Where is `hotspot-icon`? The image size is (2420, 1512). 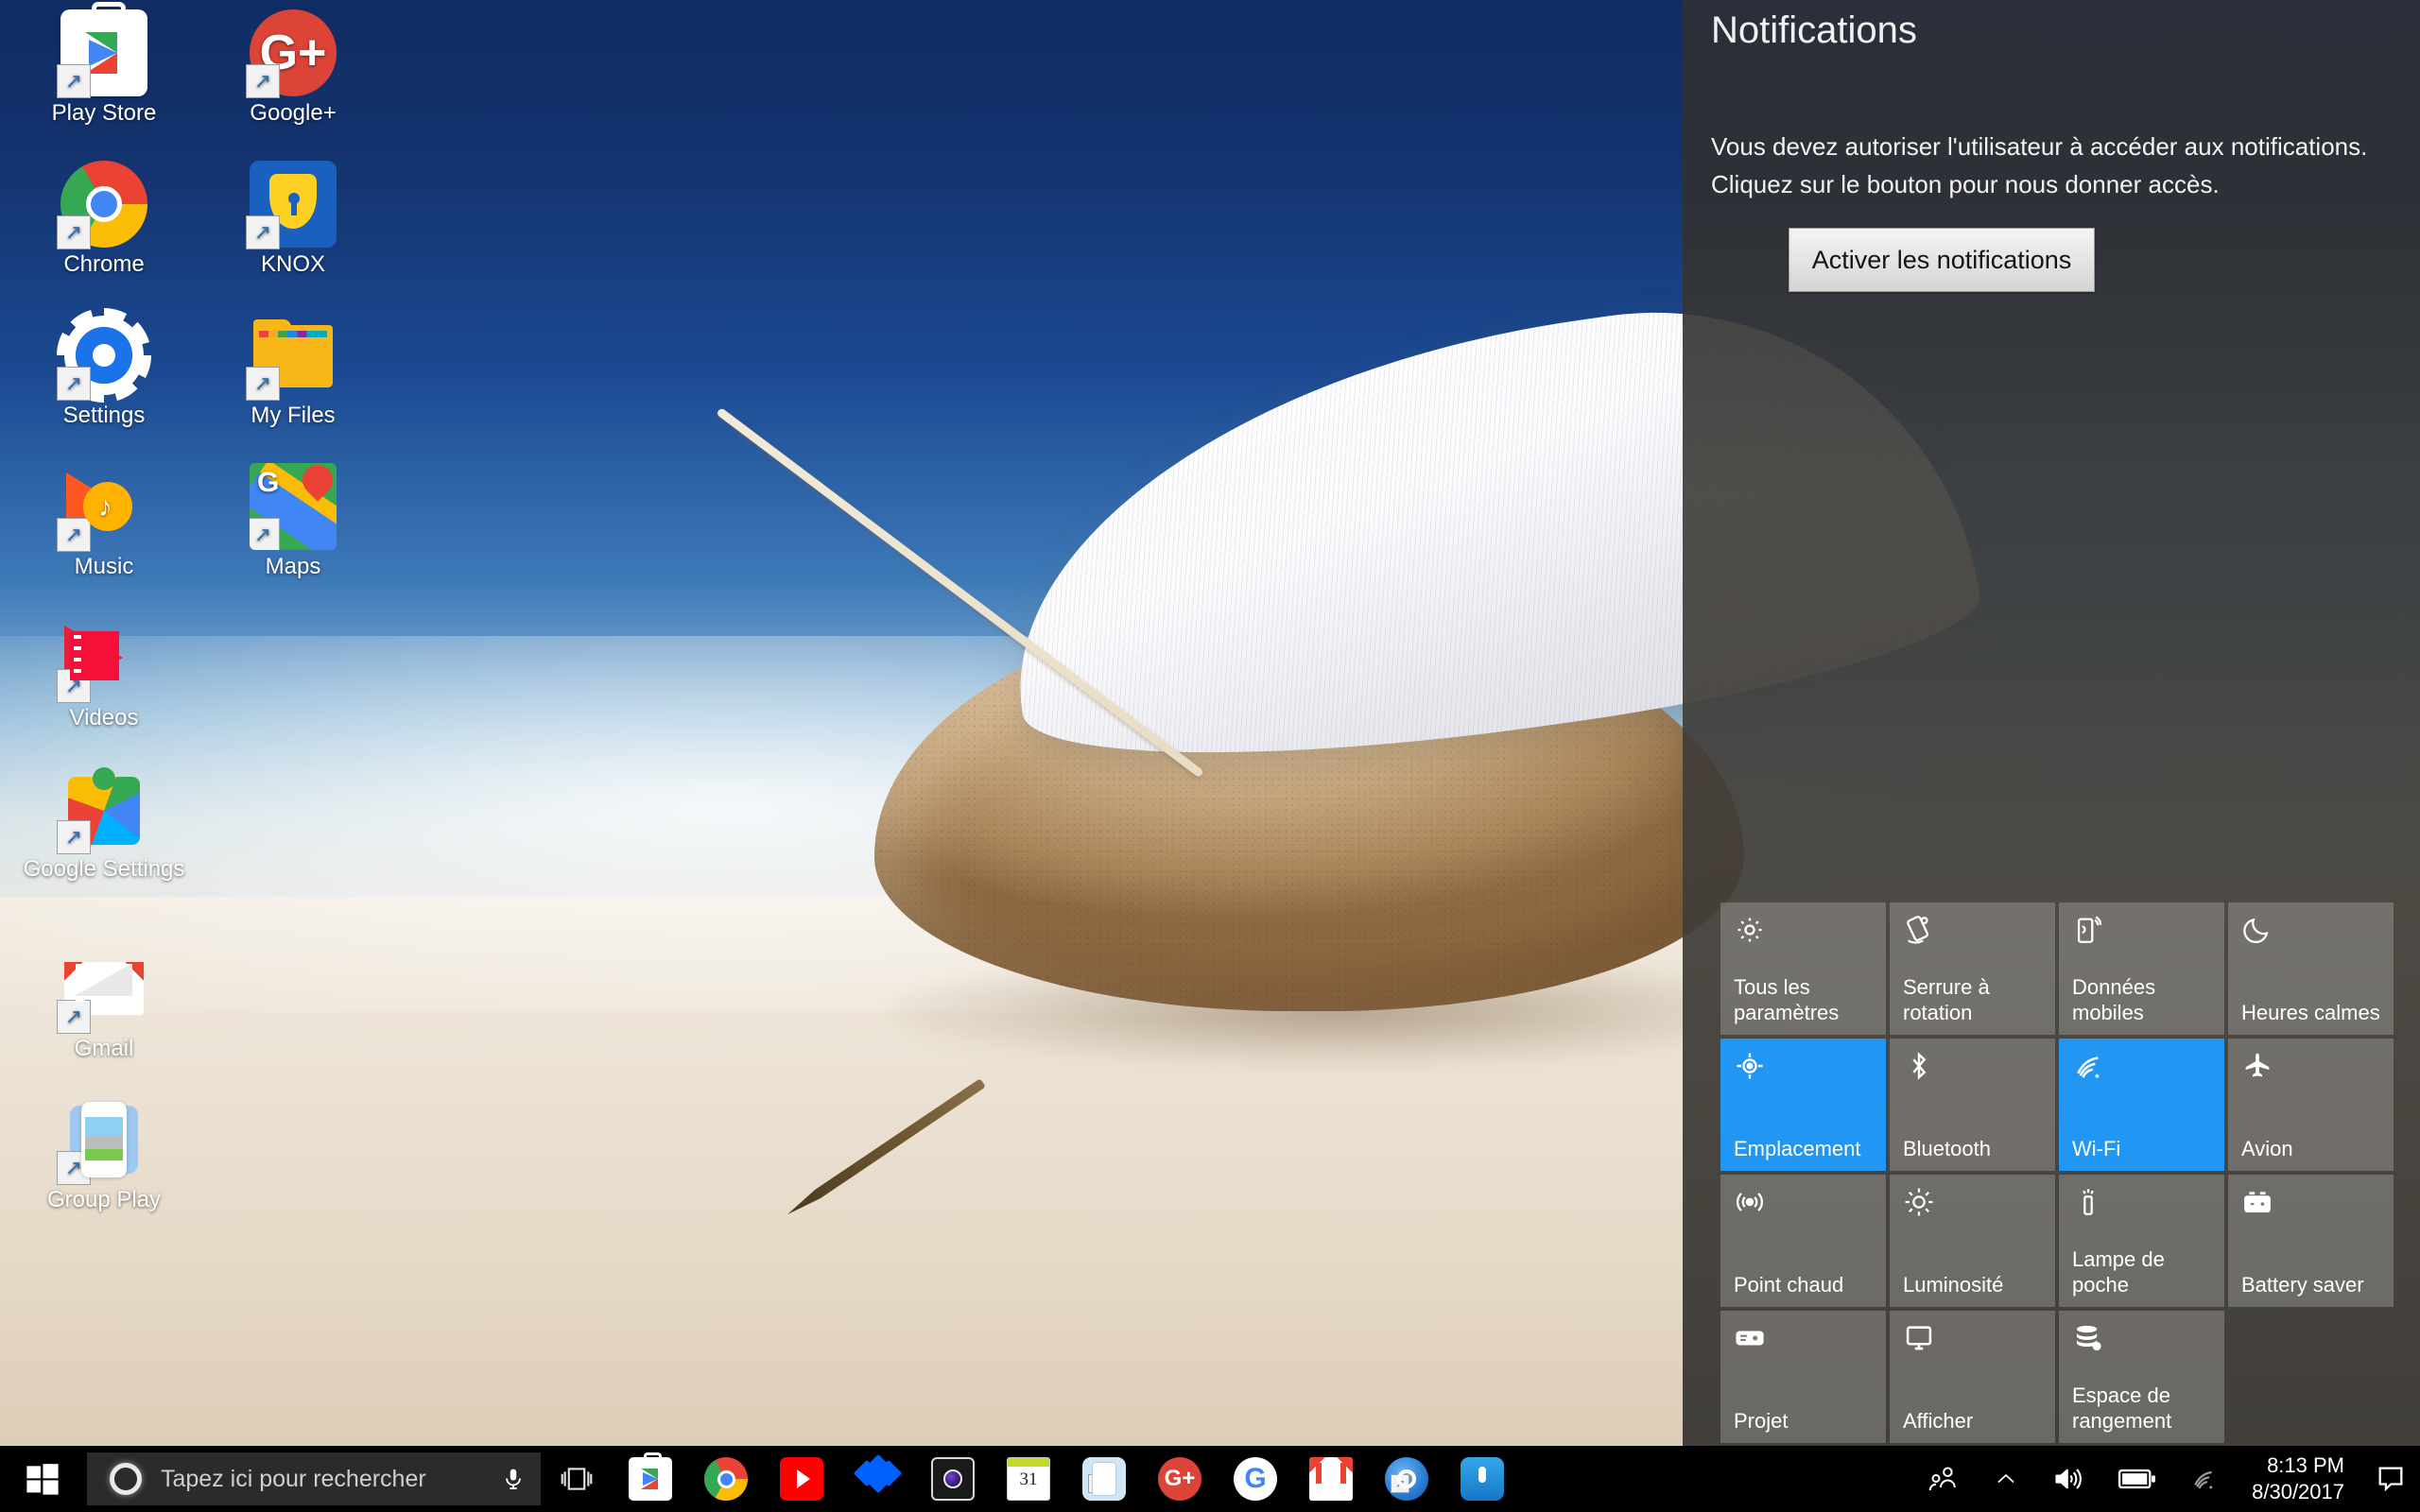 hotspot-icon is located at coordinates (1753, 1205).